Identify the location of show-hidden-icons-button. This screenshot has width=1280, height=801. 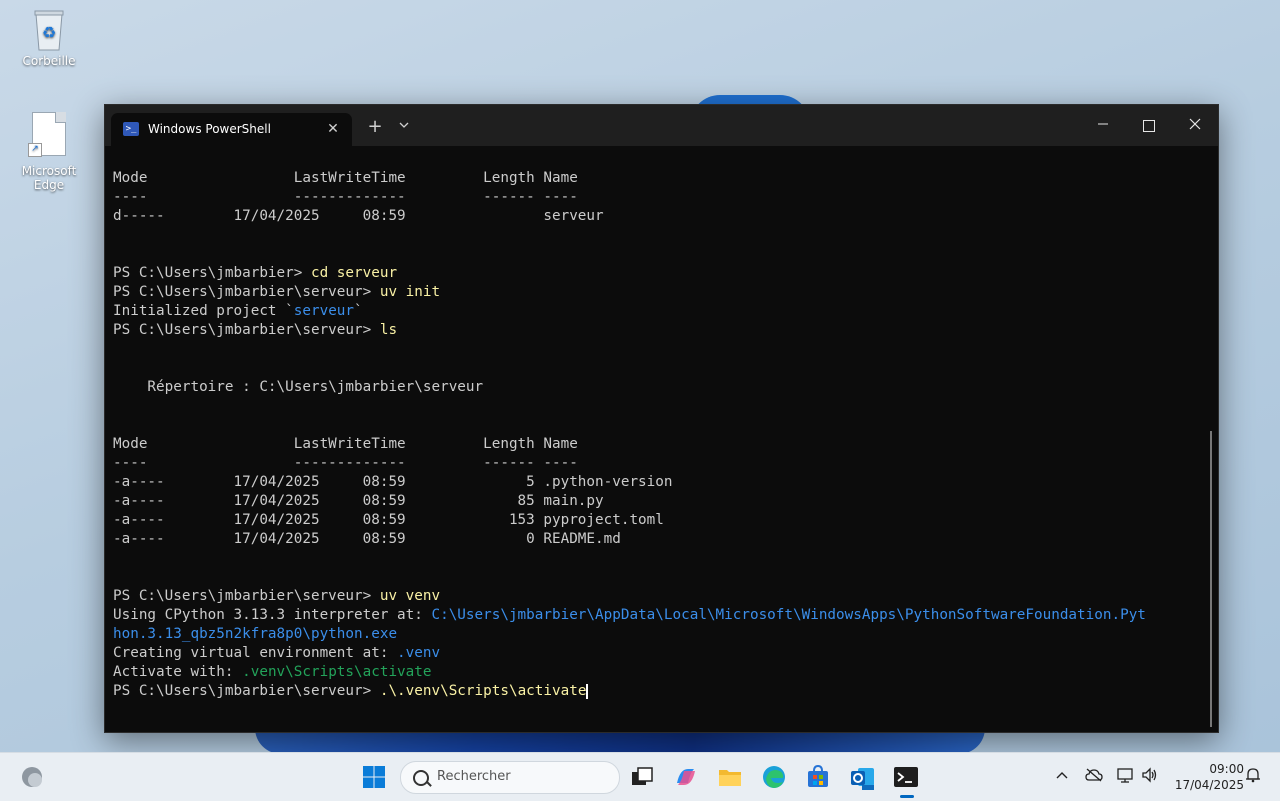
(1062, 776).